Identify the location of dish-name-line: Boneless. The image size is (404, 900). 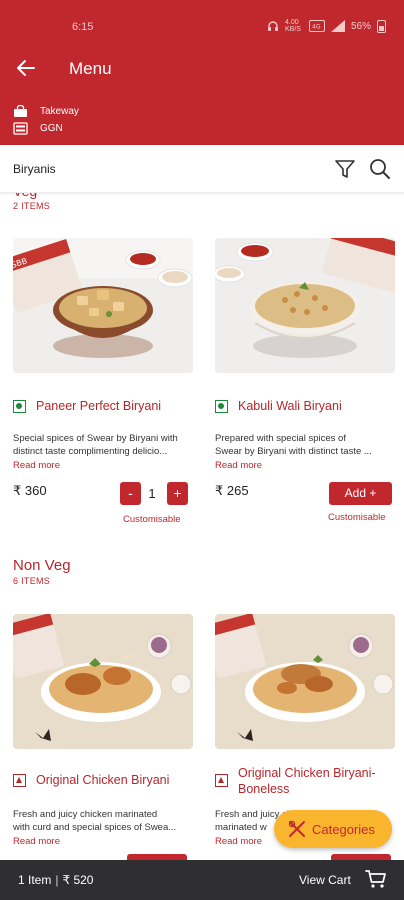
(264, 789).